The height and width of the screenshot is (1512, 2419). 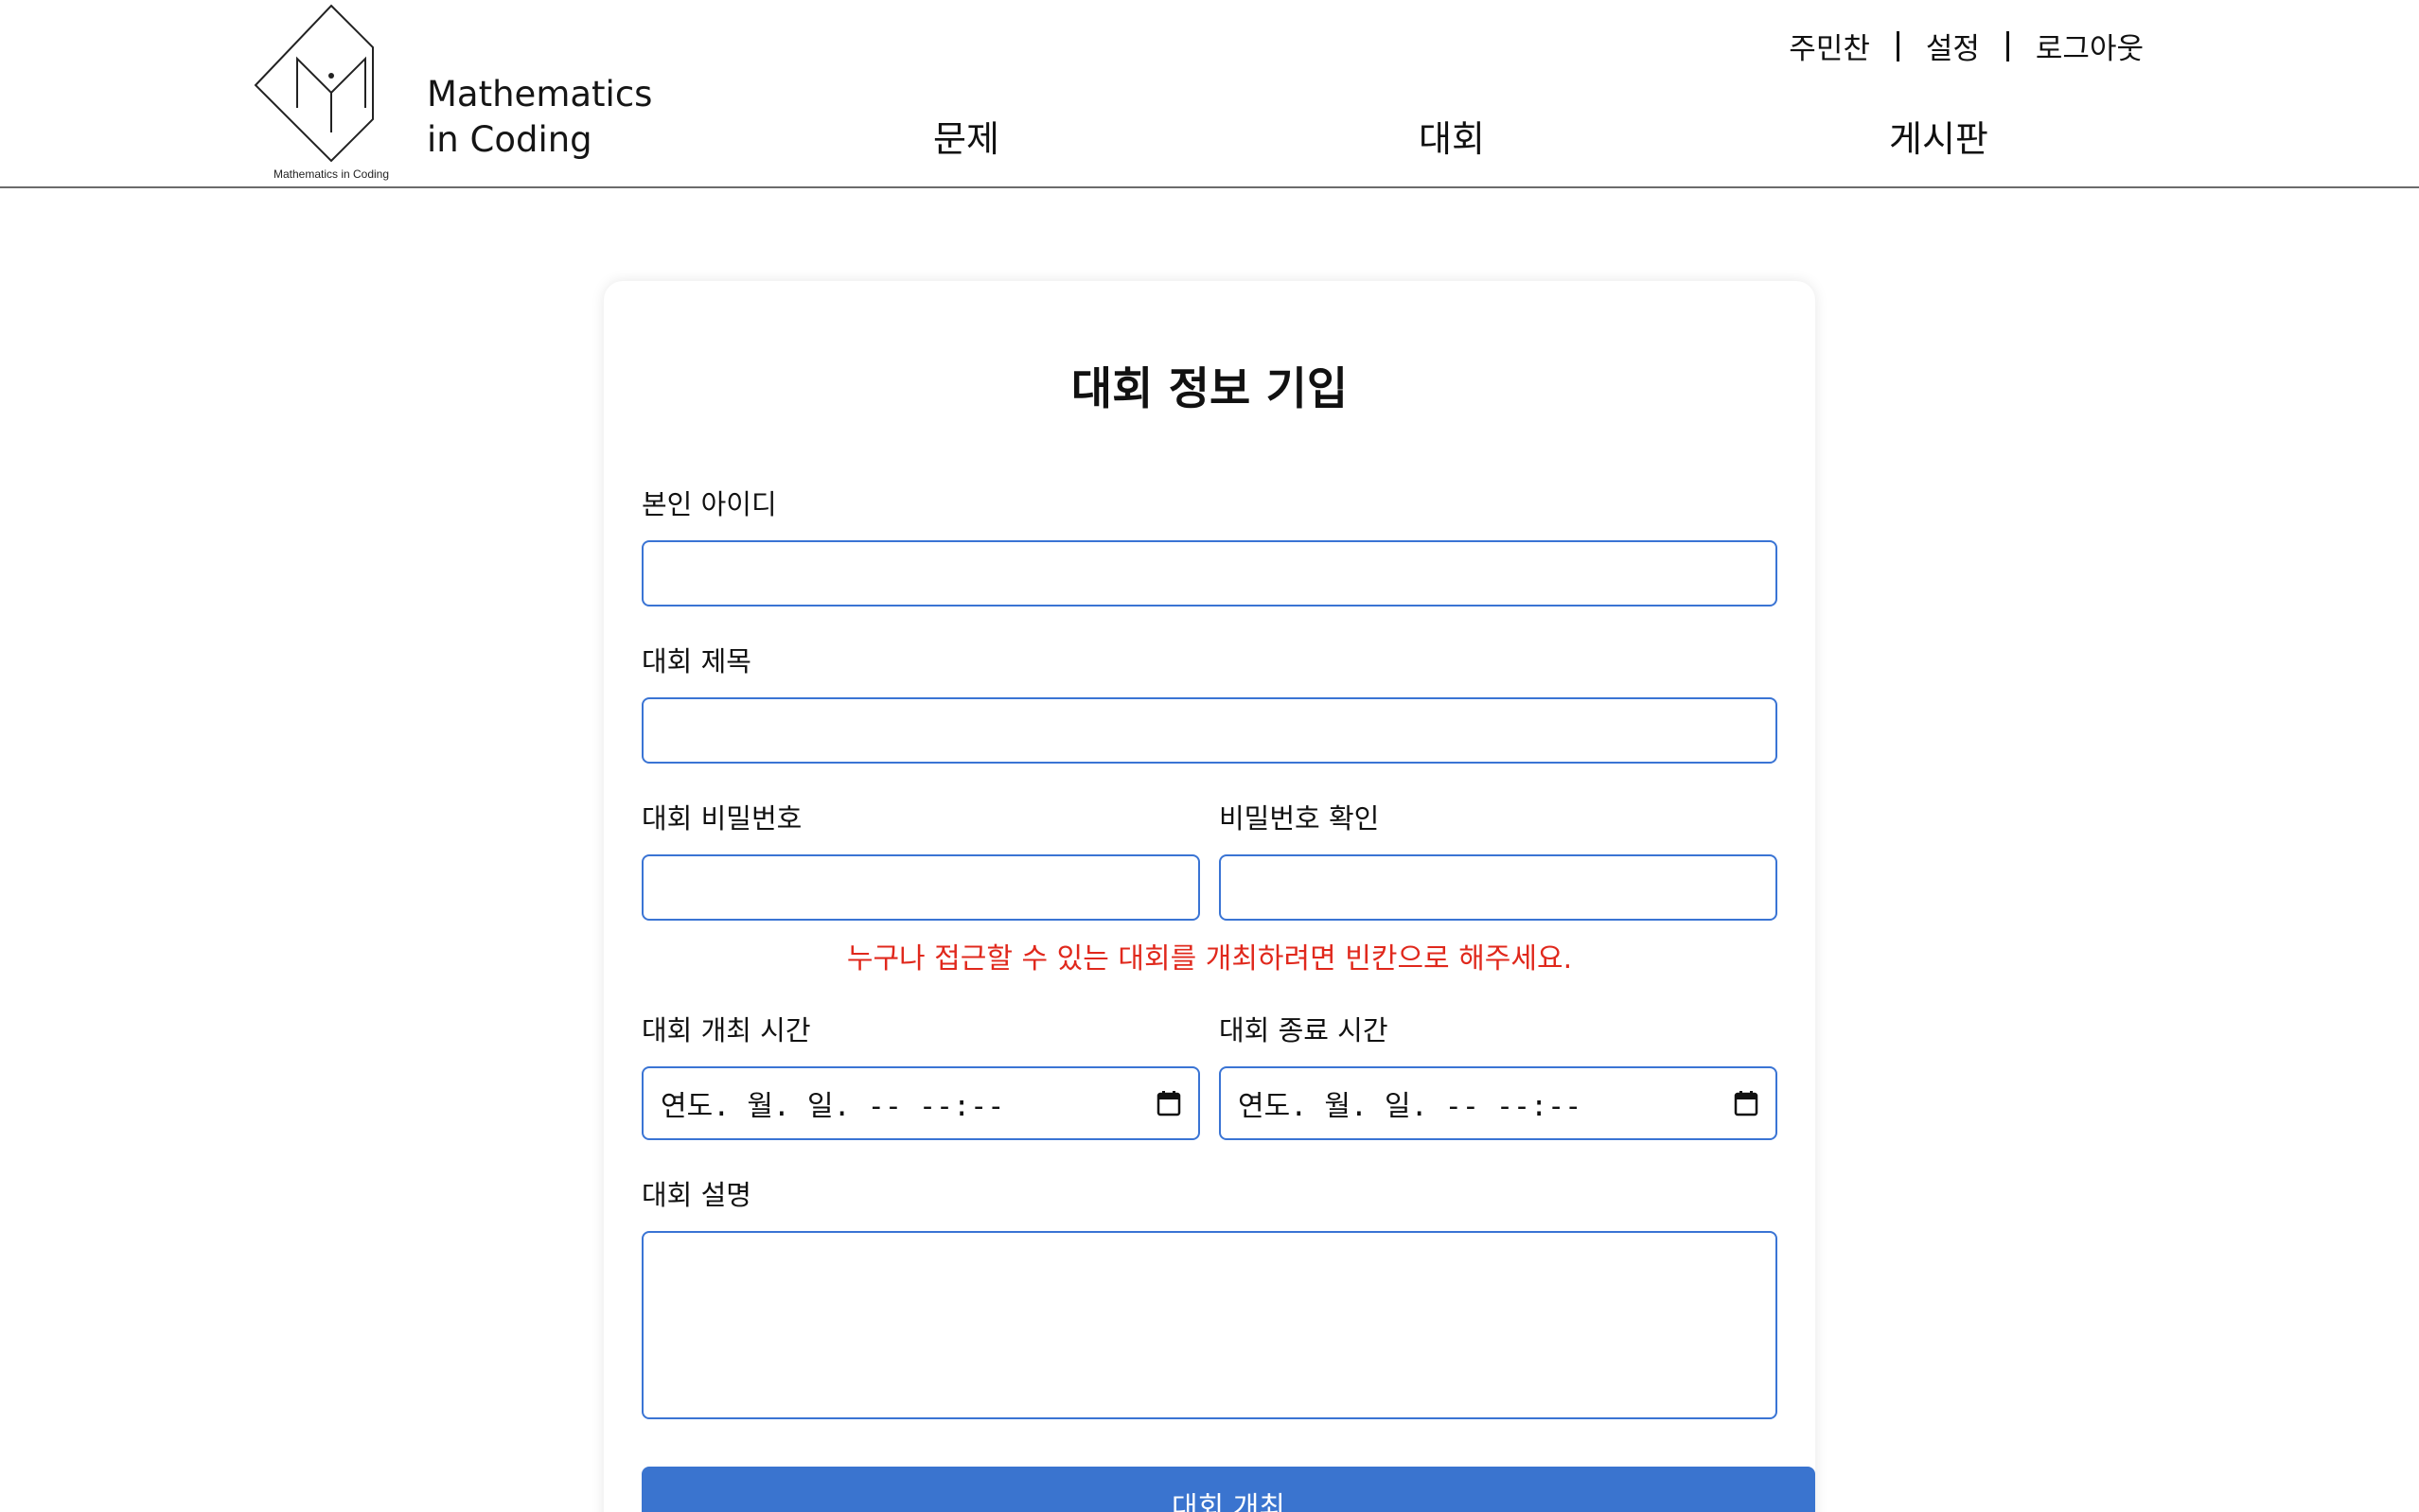 I want to click on nav-board: 게시판, so click(x=1938, y=136).